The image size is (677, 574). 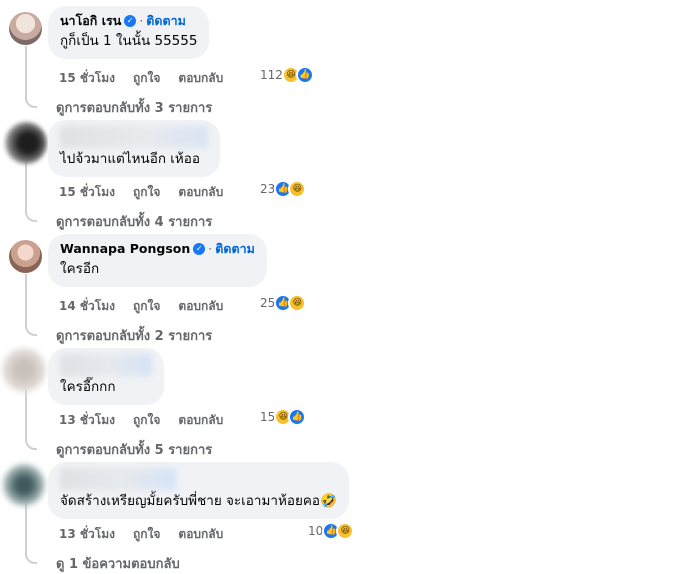 I want to click on view-replies-link: ดูการตอบกลับทั้ง 5 รายการ, so click(x=134, y=449).